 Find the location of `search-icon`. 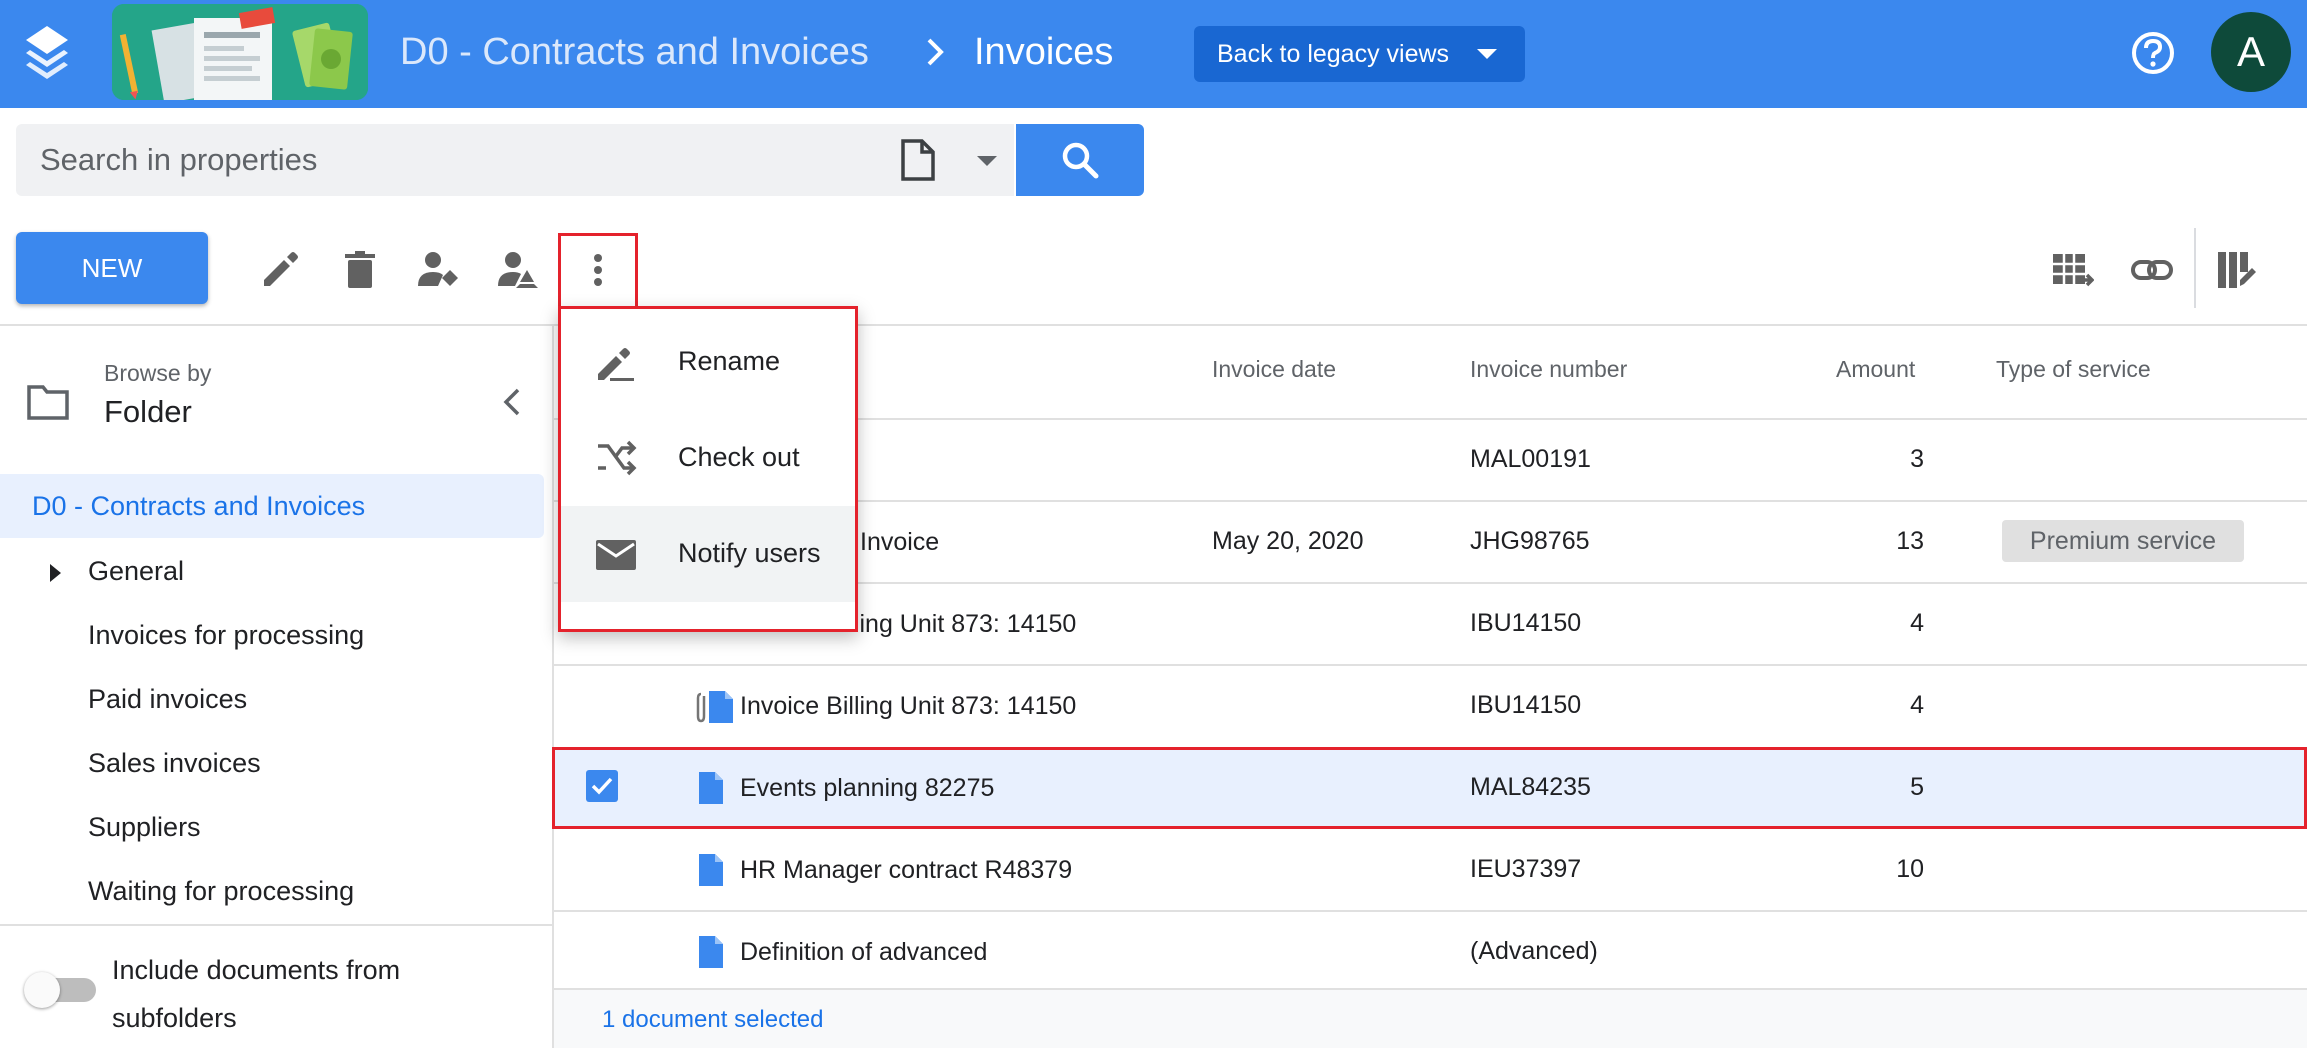

search-icon is located at coordinates (1080, 160).